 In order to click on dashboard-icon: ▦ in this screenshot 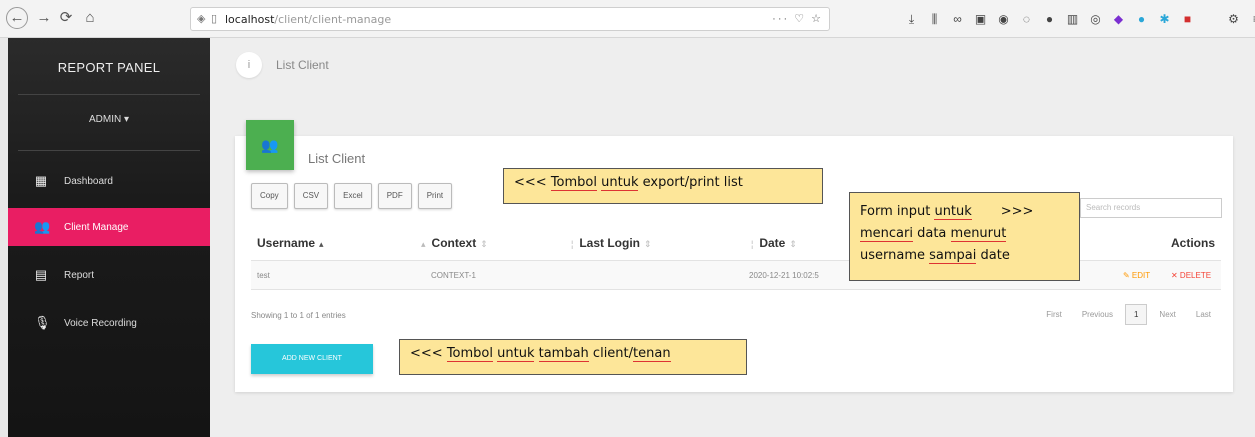, I will do `click(41, 180)`.